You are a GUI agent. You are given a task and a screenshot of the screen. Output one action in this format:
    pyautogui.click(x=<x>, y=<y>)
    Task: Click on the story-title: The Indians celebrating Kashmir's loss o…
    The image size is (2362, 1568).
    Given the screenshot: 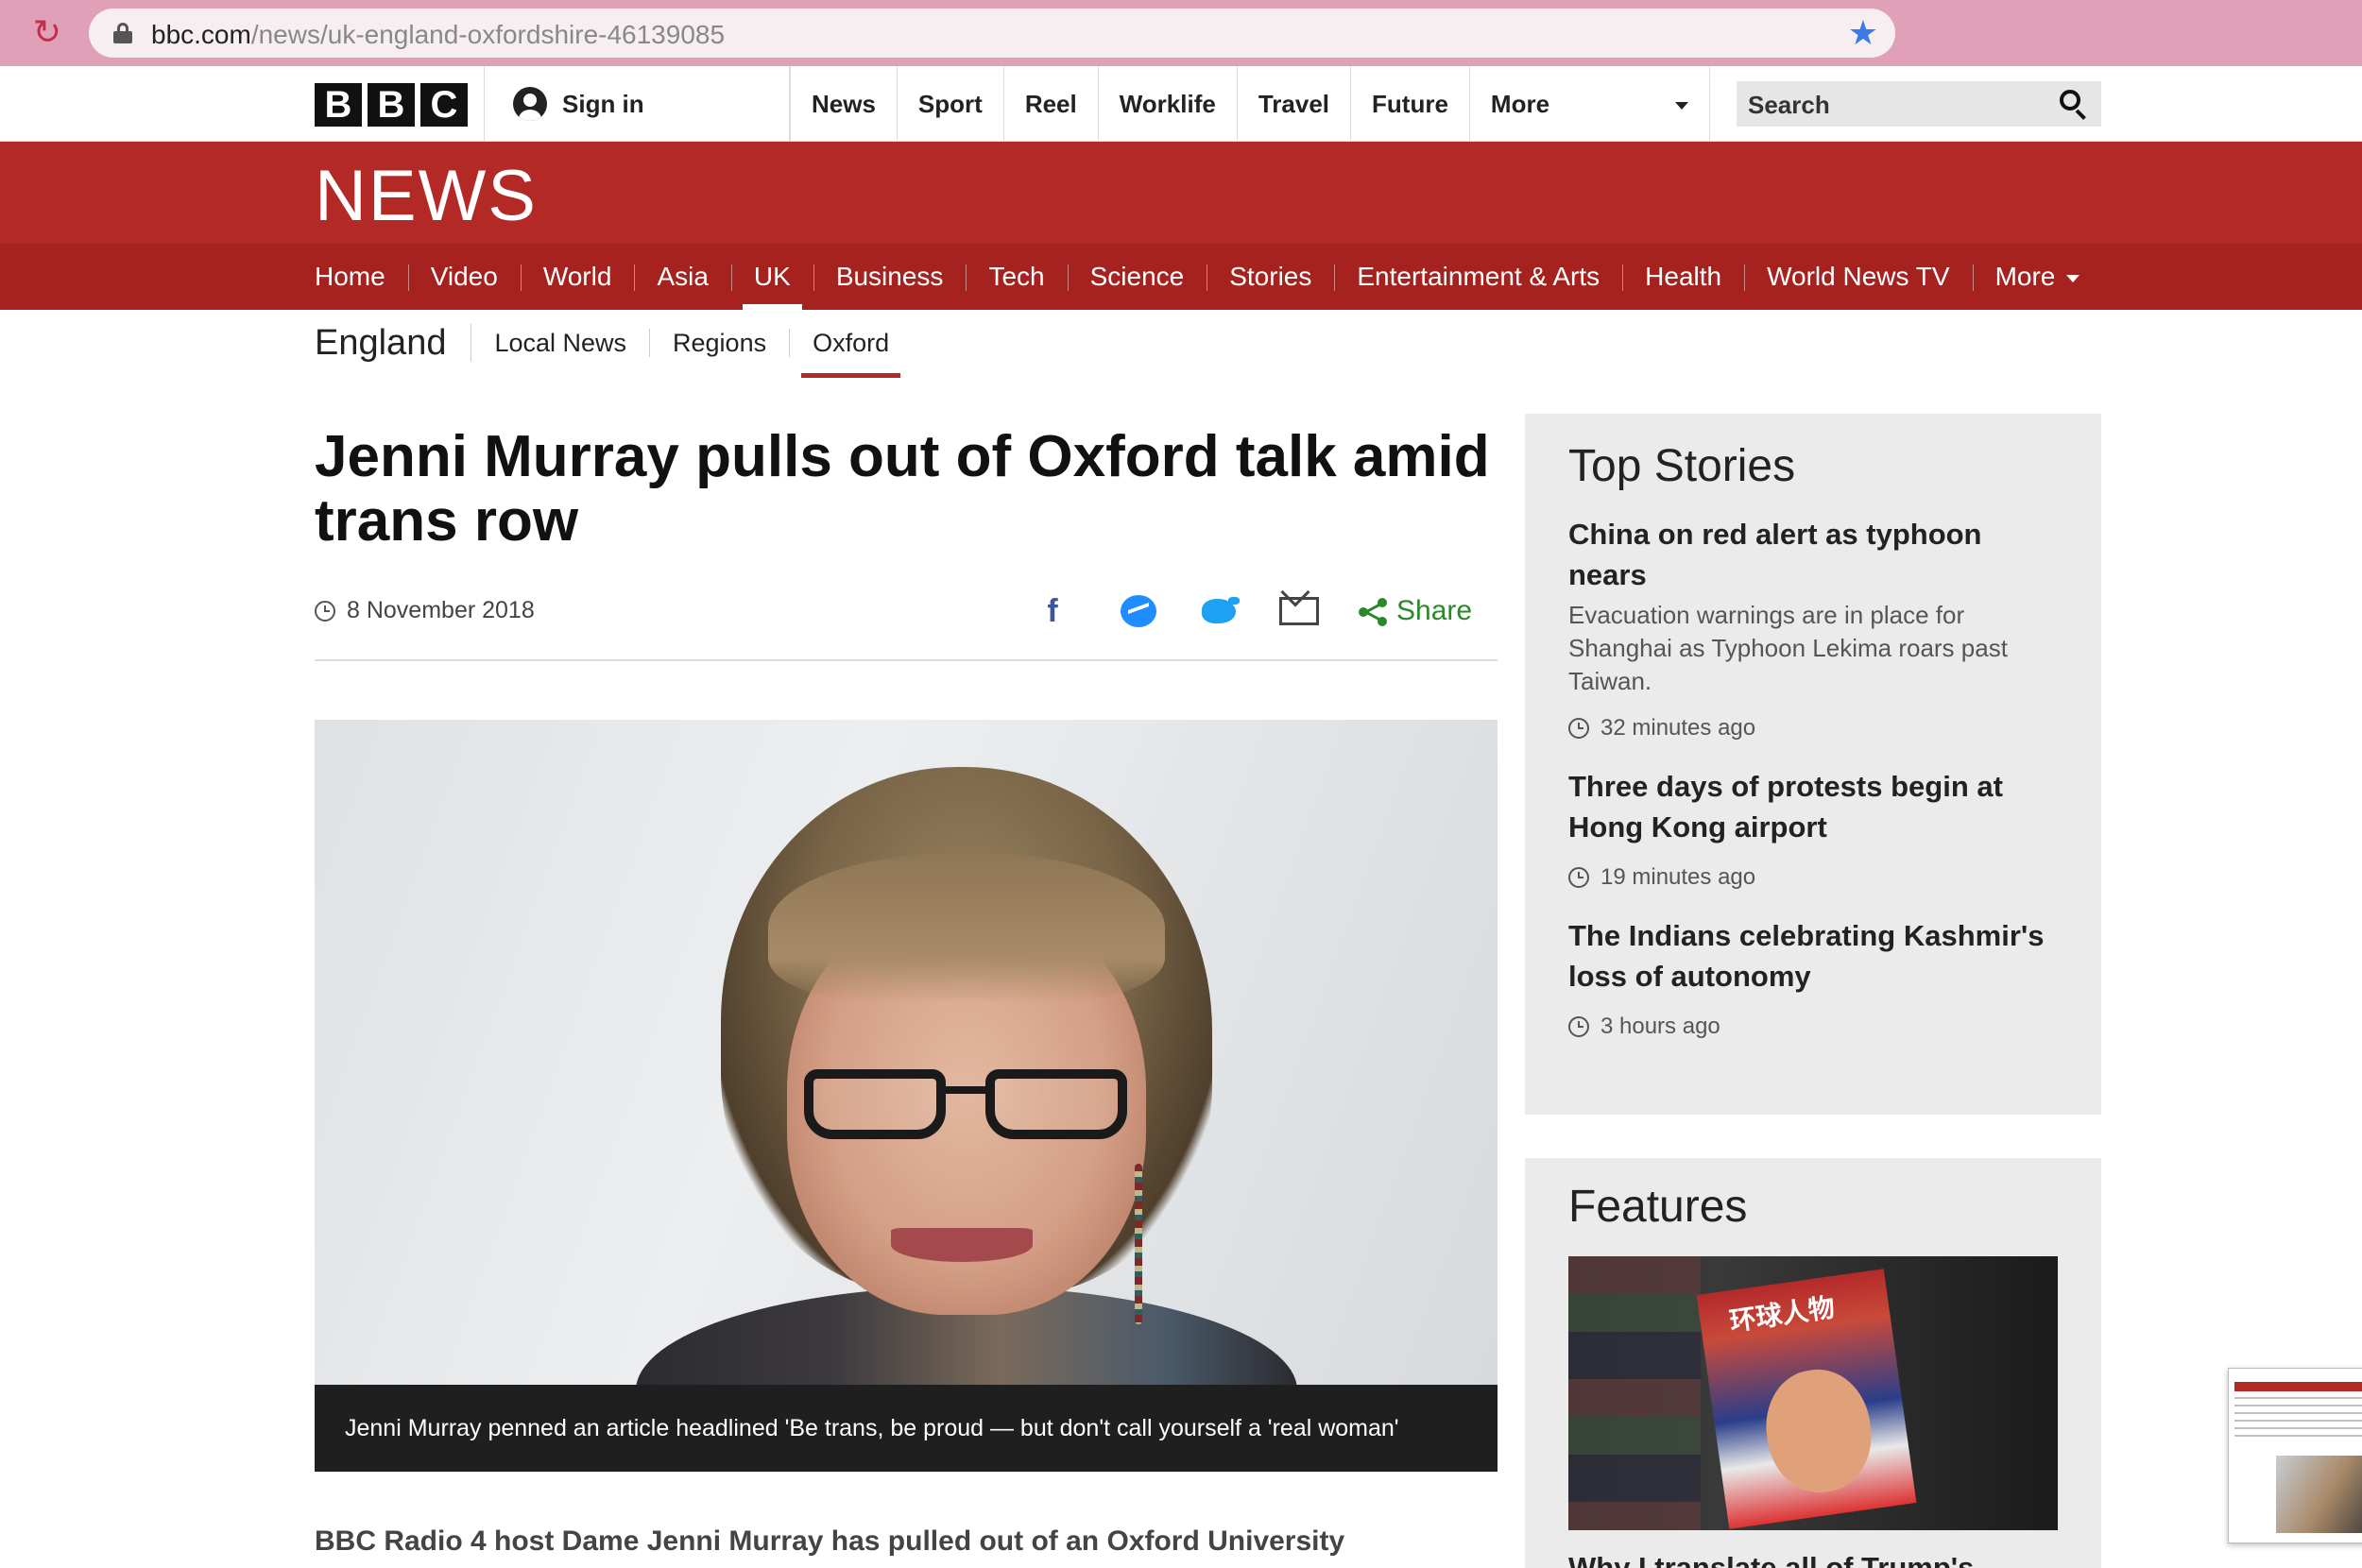 What is the action you would take?
    pyautogui.click(x=1813, y=956)
    